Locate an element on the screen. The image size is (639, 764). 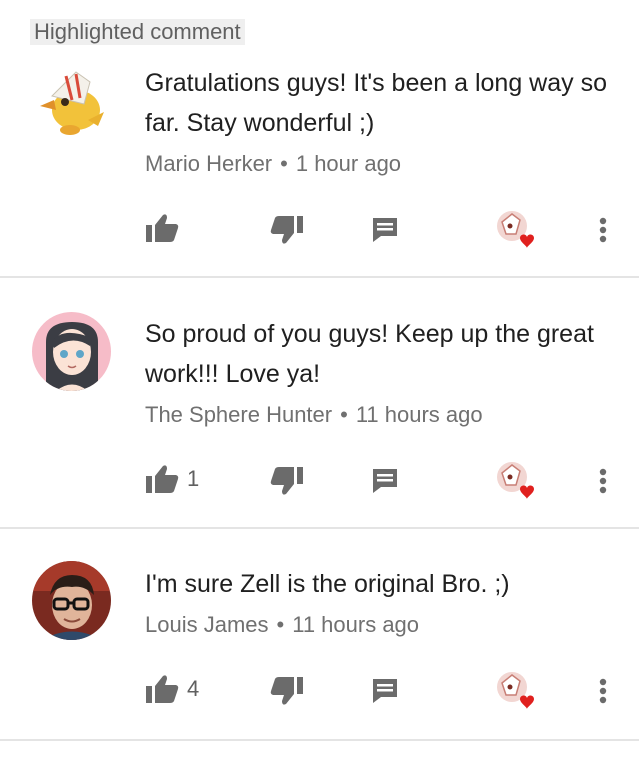
chocobo-avatar-image is located at coordinates (71, 99).